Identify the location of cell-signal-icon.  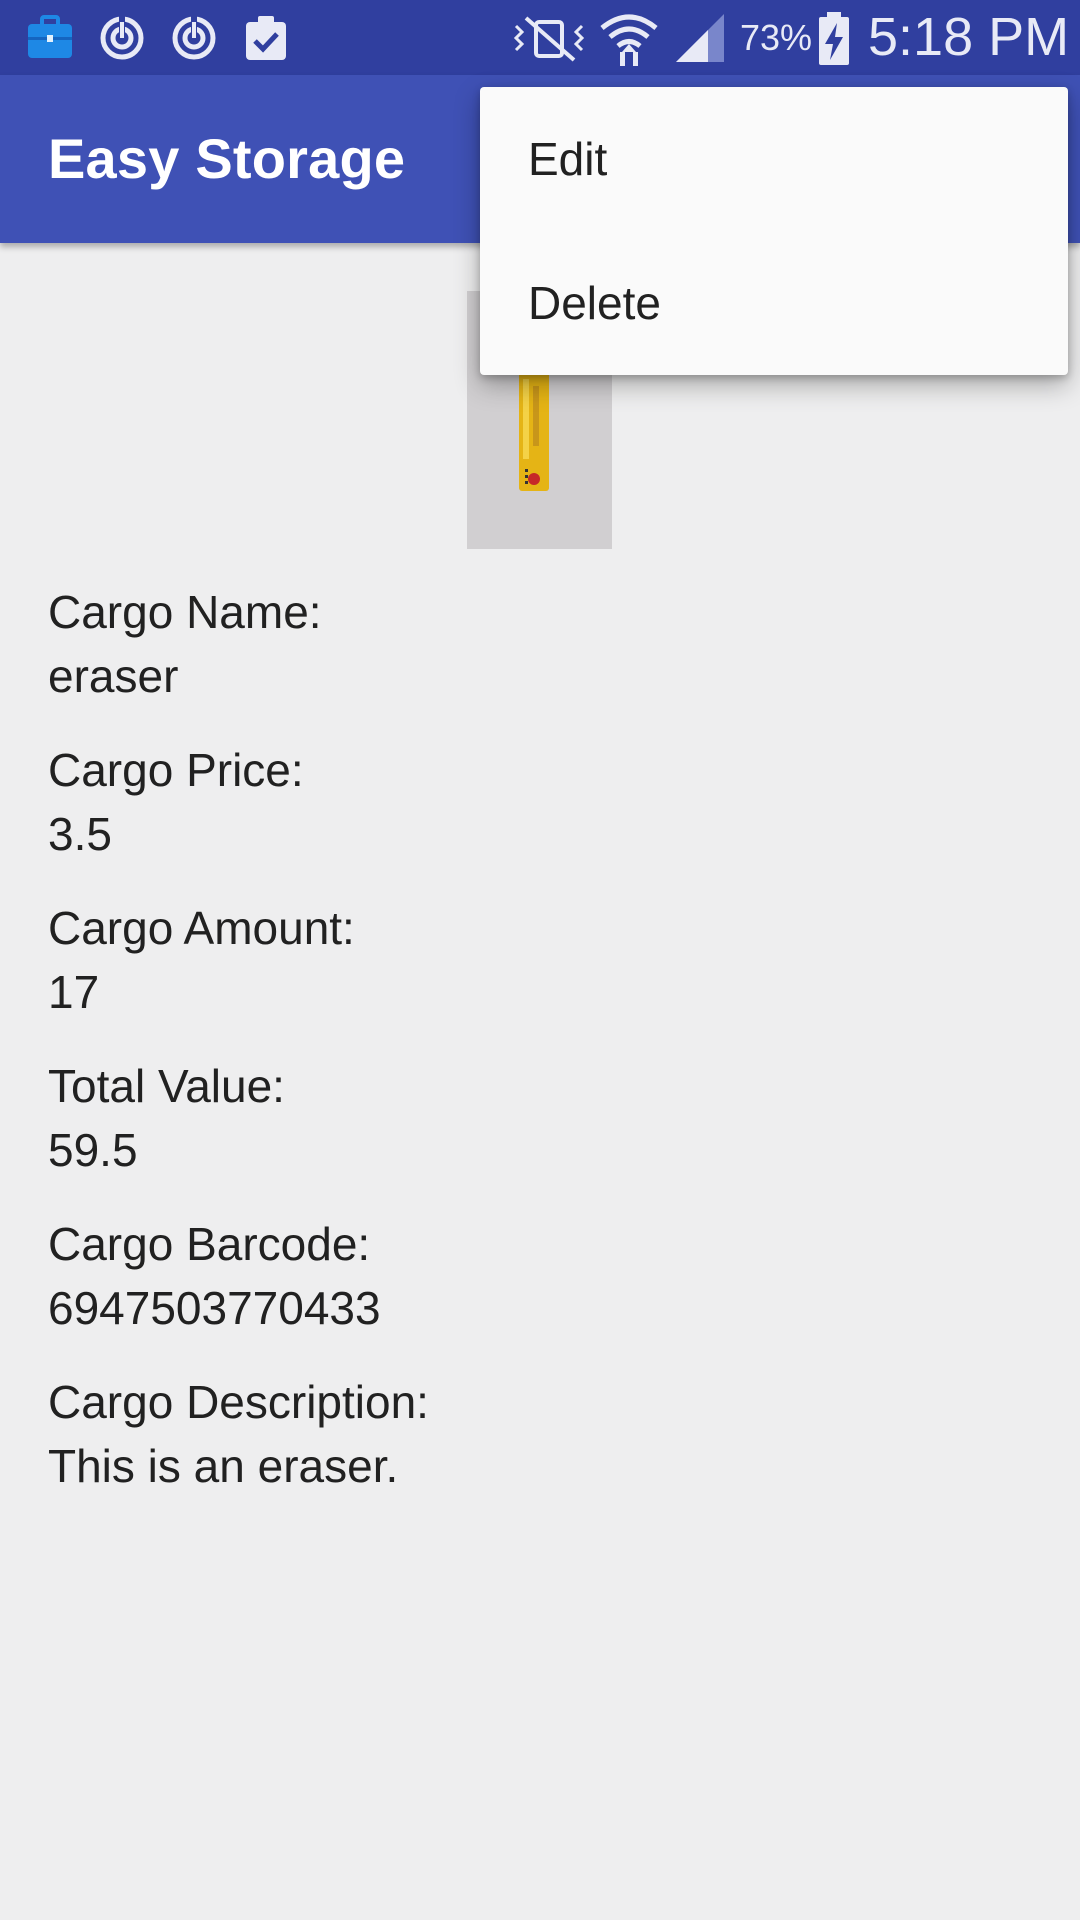
(700, 38).